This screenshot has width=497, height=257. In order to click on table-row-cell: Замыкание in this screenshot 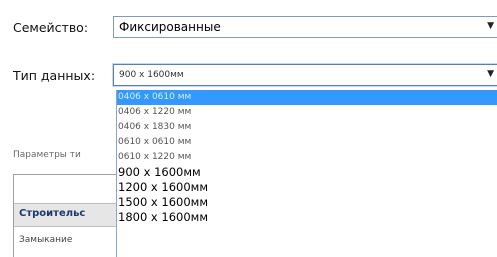, I will do `click(45, 240)`.